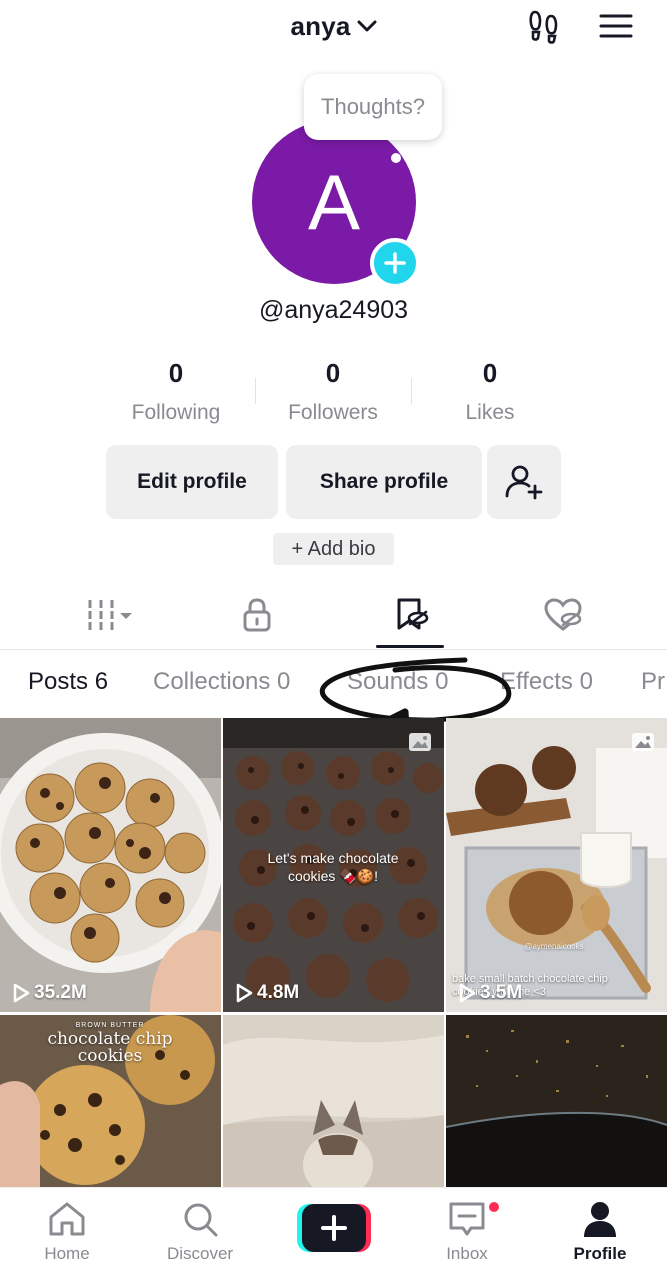 The image size is (667, 1280). What do you see at coordinates (501, 992) in the screenshot?
I see `view-count-text: 3.5M` at bounding box center [501, 992].